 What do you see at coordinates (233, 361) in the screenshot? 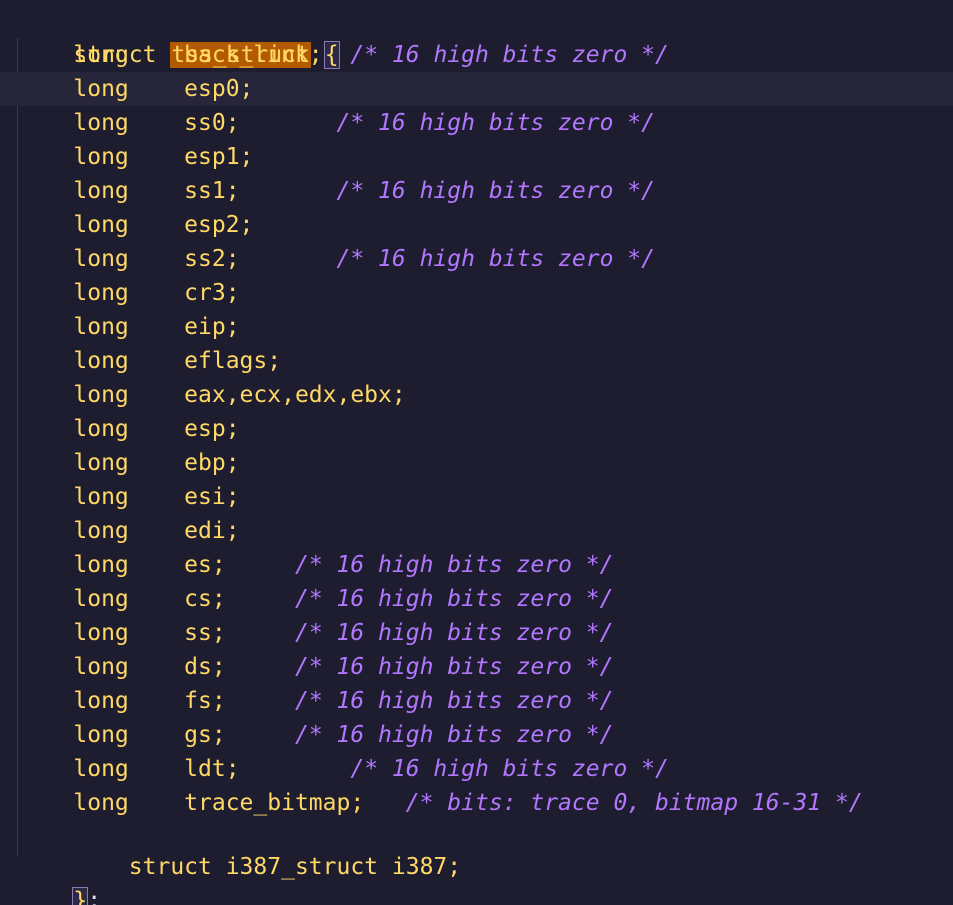
I see `field-name: eflags;` at bounding box center [233, 361].